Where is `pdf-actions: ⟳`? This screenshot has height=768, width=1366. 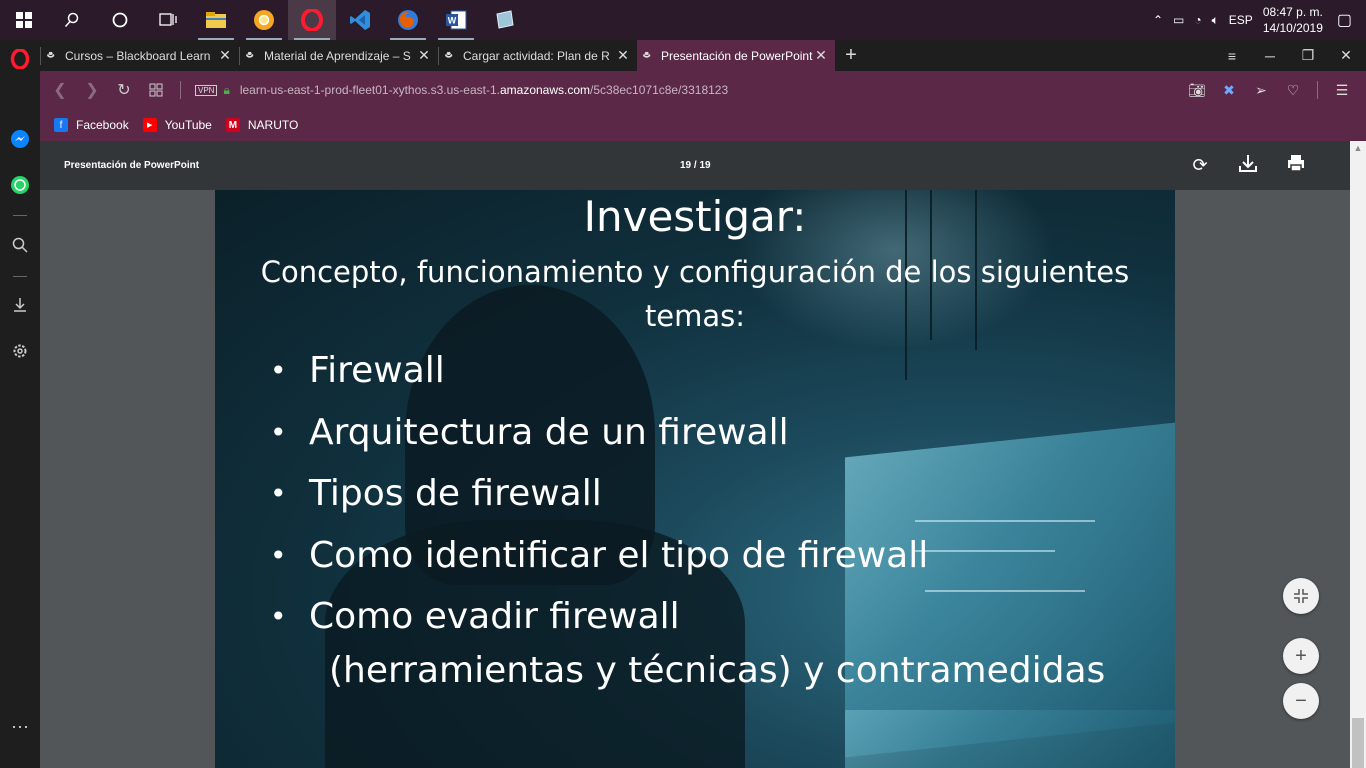 pdf-actions: ⟳ is located at coordinates (1248, 165).